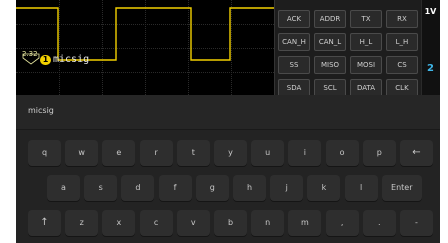 The height and width of the screenshot is (243, 448). What do you see at coordinates (330, 42) in the screenshot?
I see `protocol-button-can-l: CAN_L` at bounding box center [330, 42].